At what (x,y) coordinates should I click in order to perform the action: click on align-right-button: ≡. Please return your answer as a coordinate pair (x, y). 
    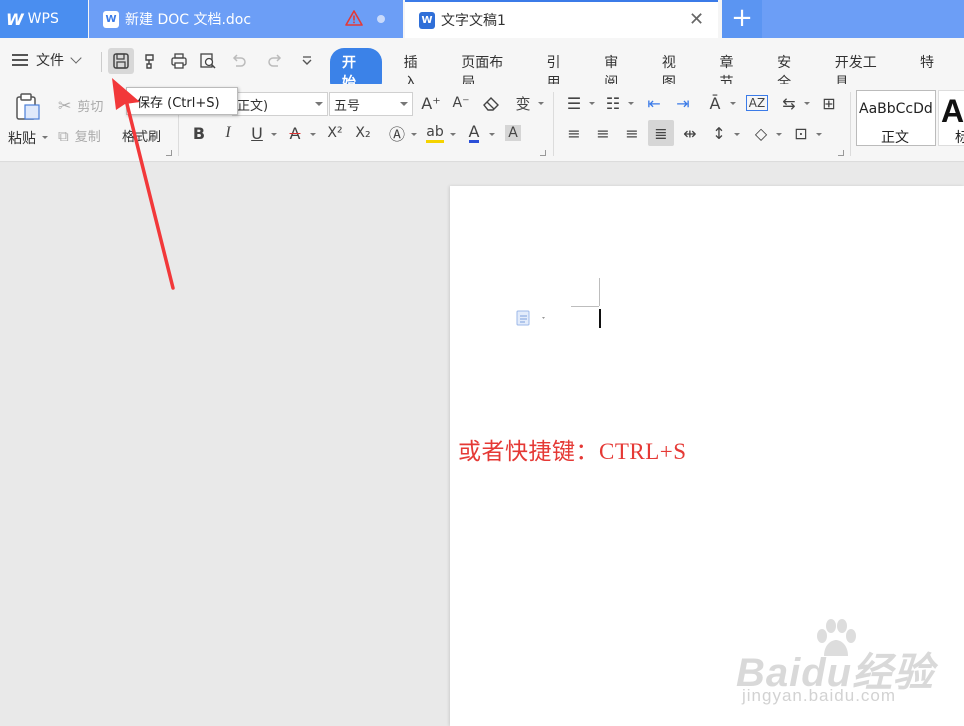
    Looking at the image, I should click on (632, 133).